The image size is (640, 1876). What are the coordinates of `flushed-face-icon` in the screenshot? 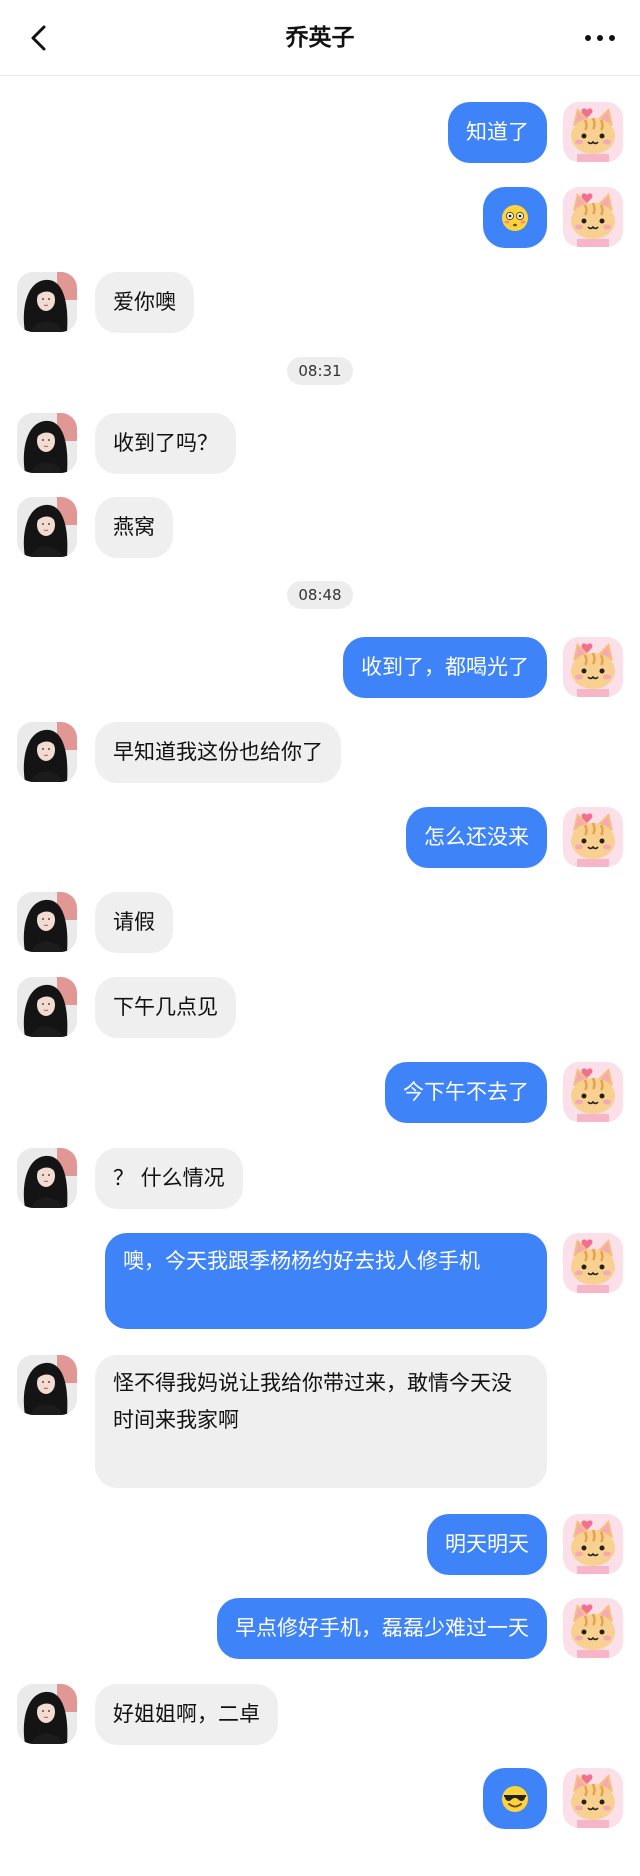 It's located at (515, 217).